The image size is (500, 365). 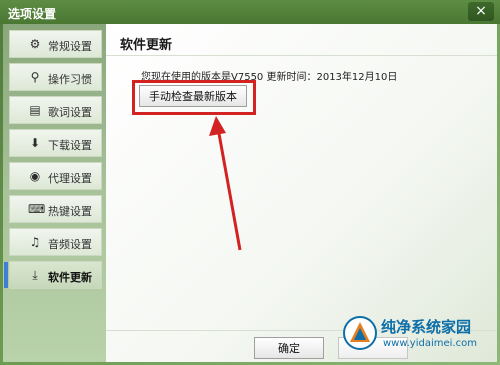 I want to click on watermark-title: 纯净系统家园, so click(x=426, y=327).